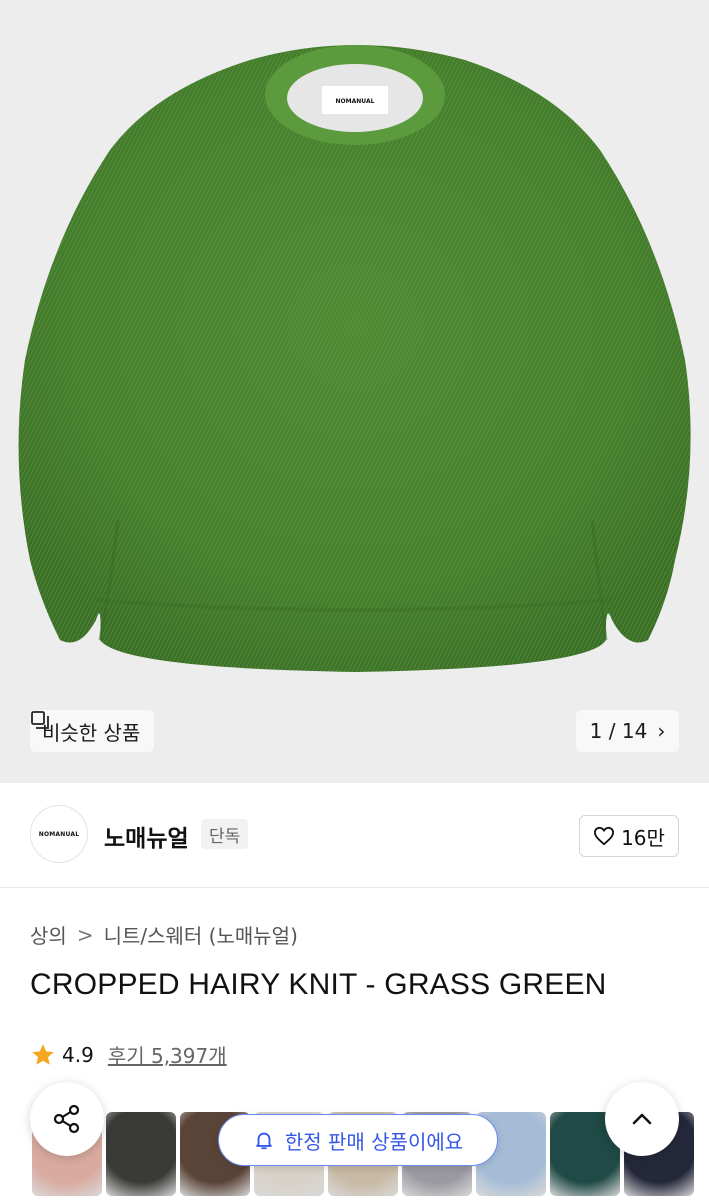  Describe the element at coordinates (643, 837) in the screenshot. I see `like-count: 16만` at that location.